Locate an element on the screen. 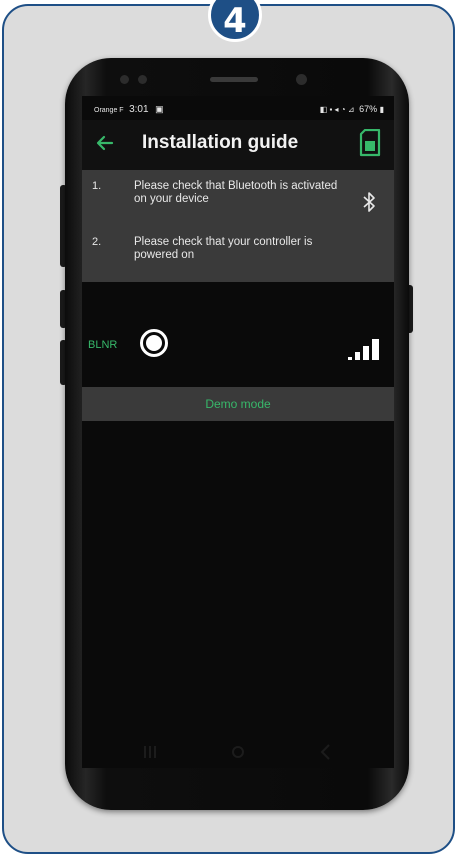 Image resolution: width=461 pixels, height=858 pixels. step-number: 1. is located at coordinates (97, 186).